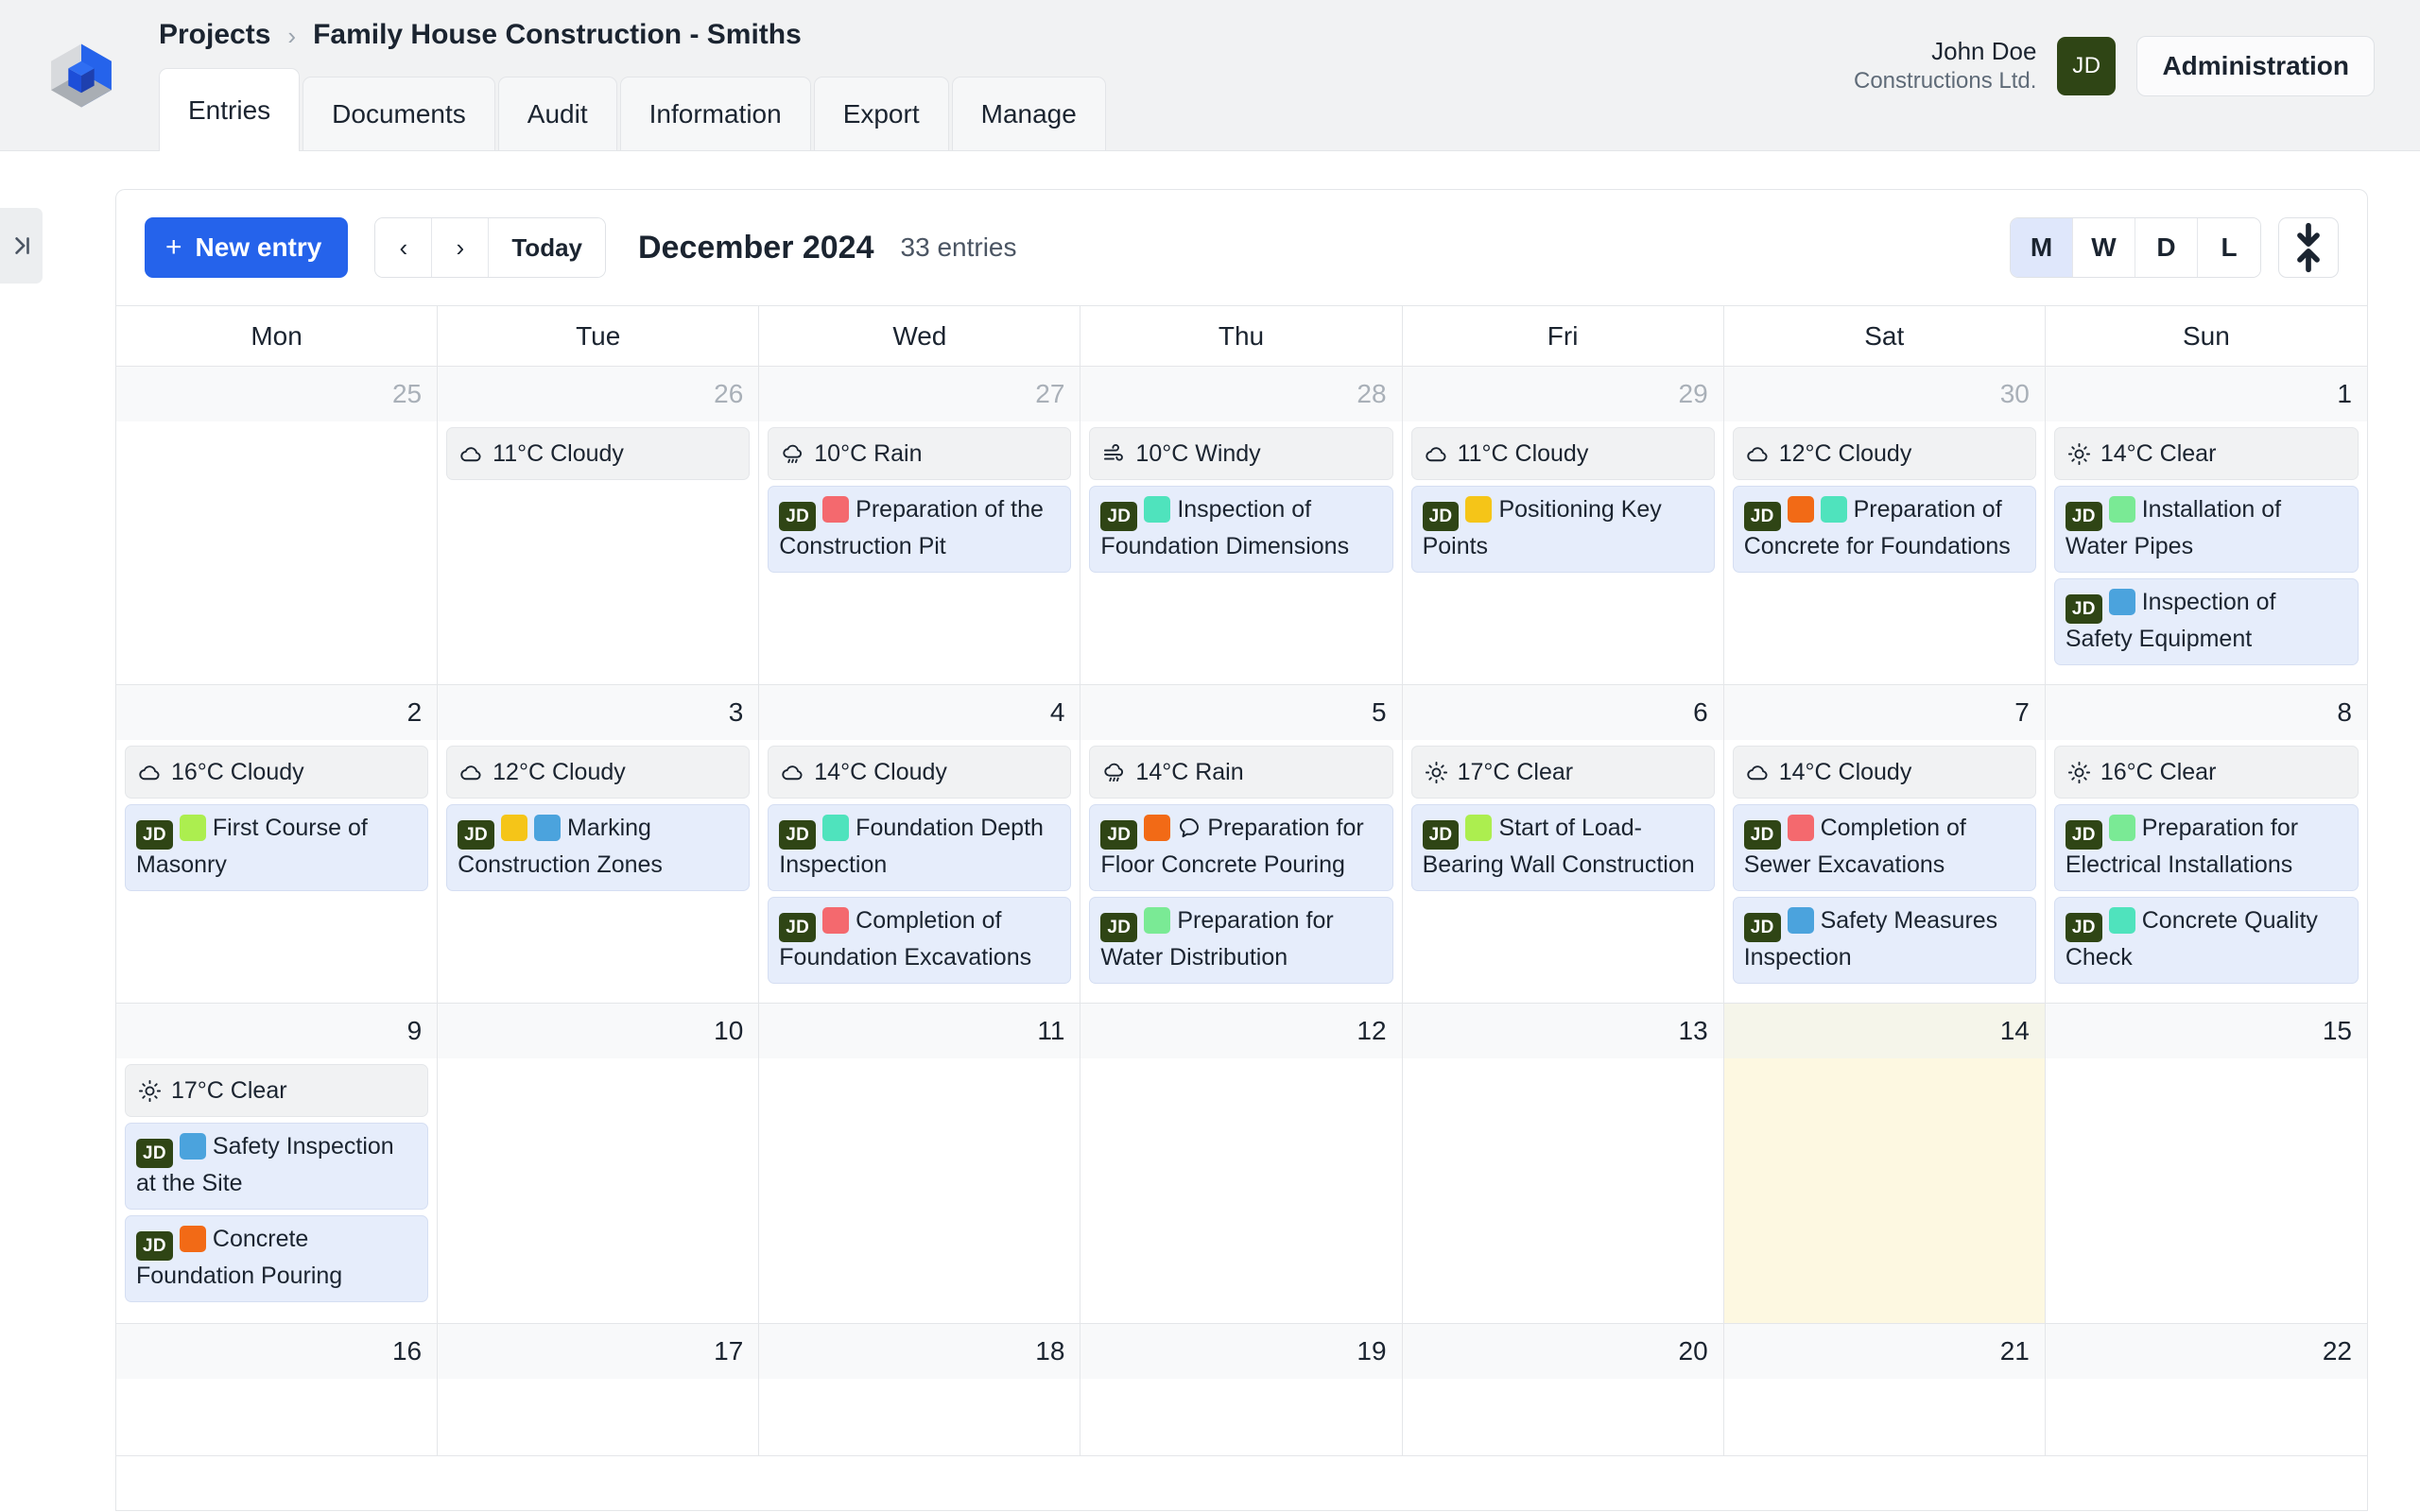 The image size is (2420, 1512). I want to click on administration-button: Administration, so click(2255, 66).